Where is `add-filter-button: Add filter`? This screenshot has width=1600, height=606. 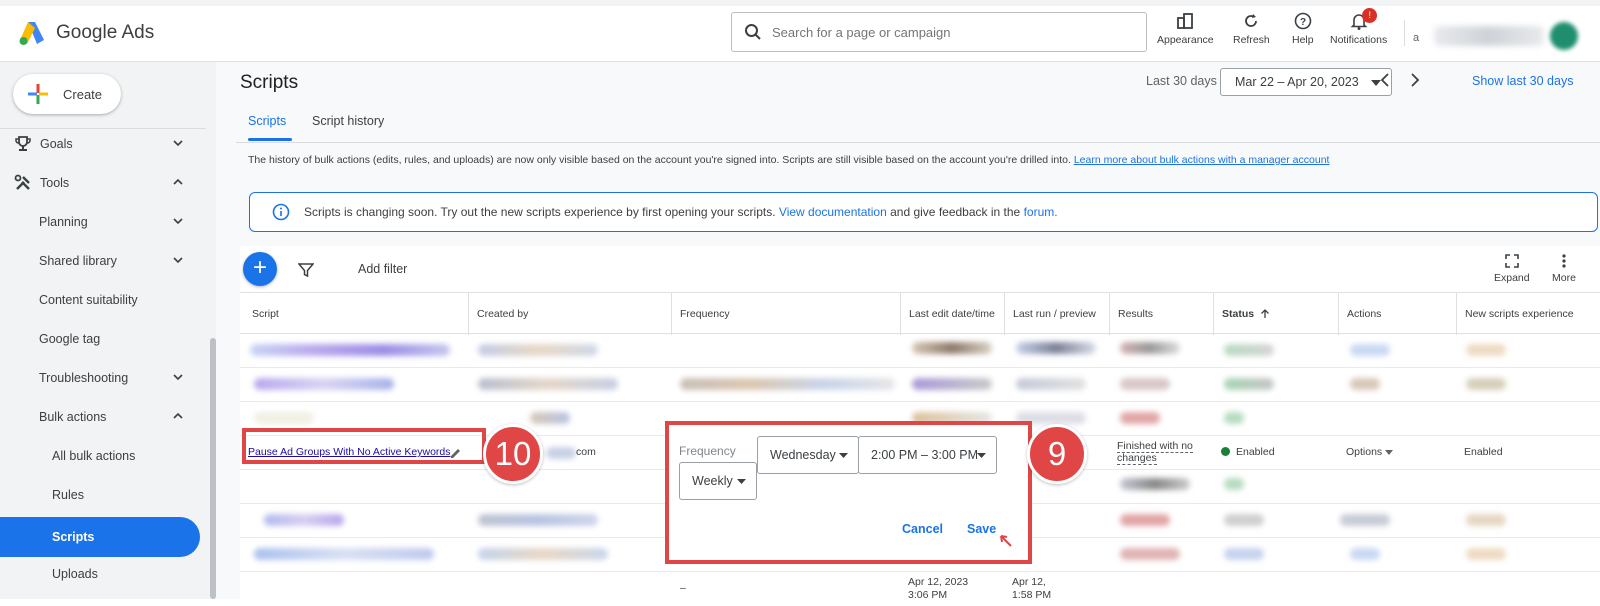
add-filter-button: Add filter is located at coordinates (382, 269).